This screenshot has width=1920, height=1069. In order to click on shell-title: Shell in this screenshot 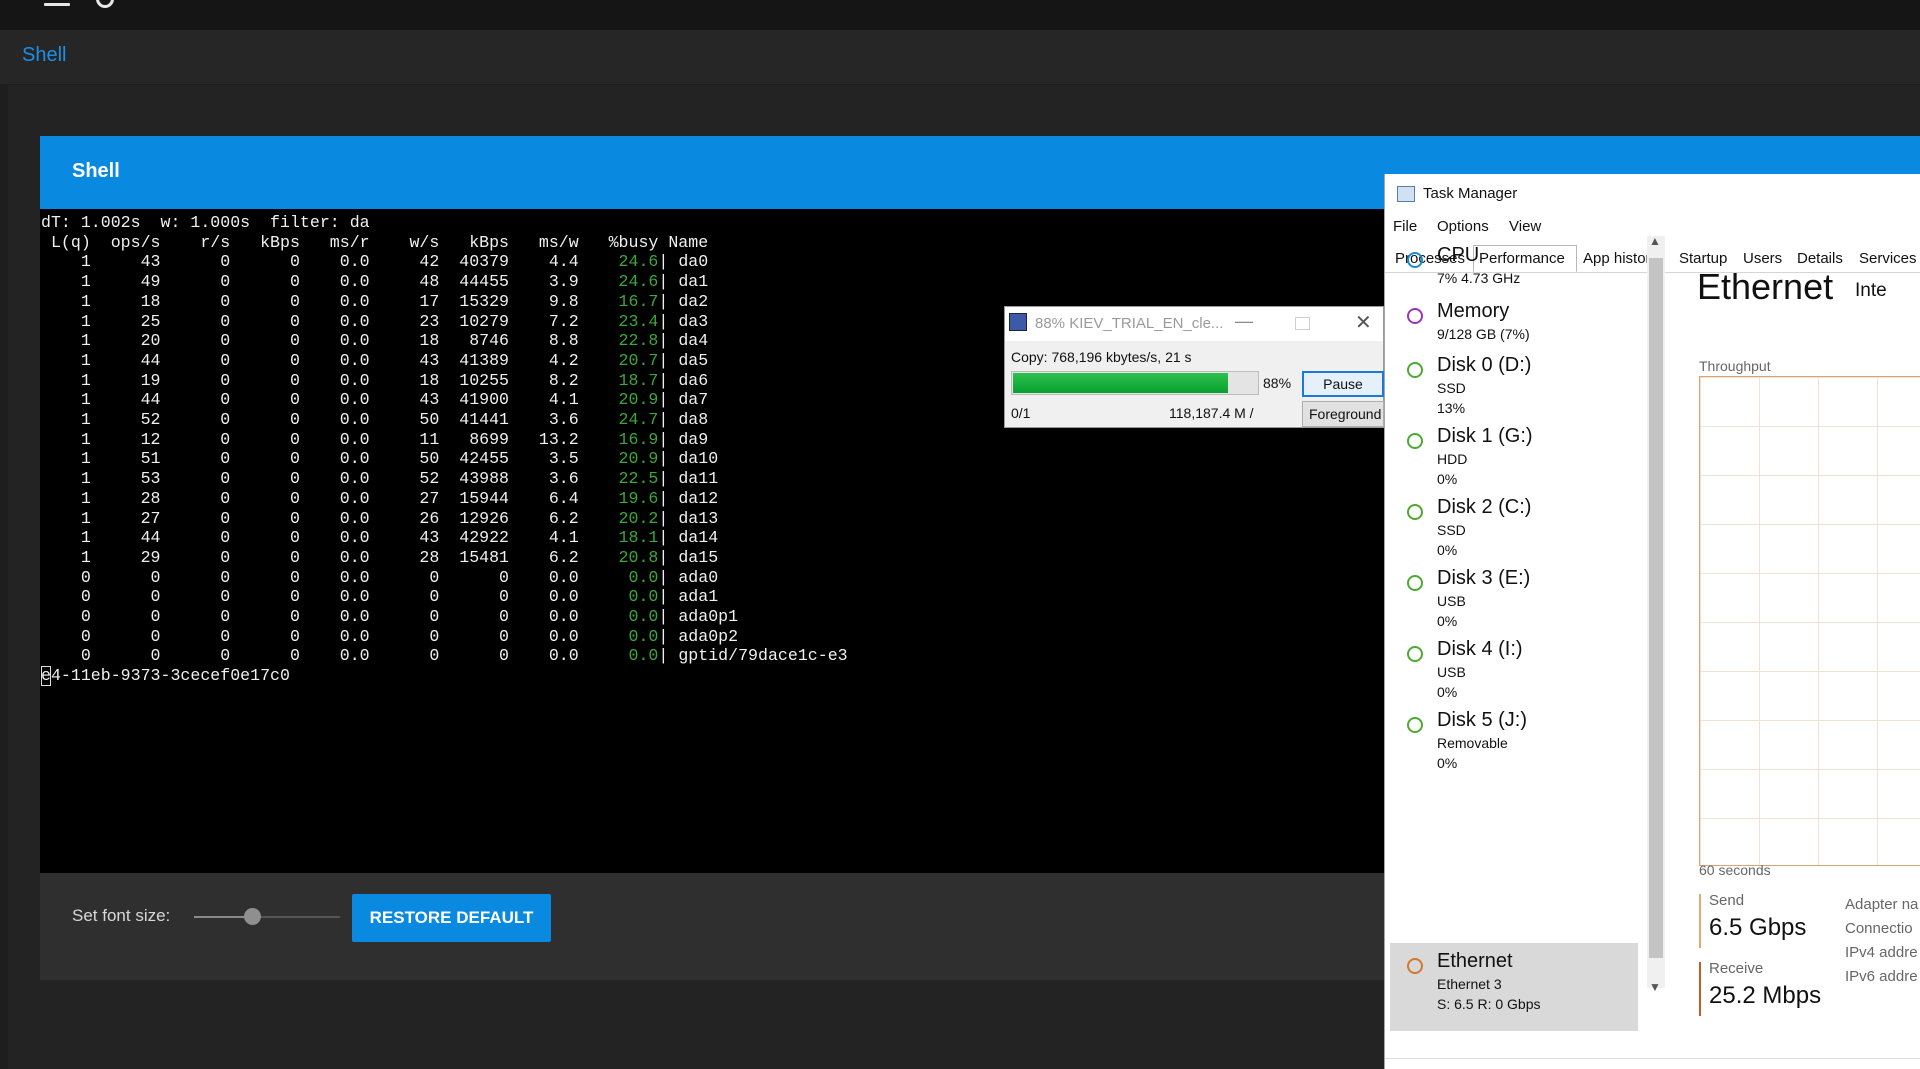, I will do `click(96, 171)`.